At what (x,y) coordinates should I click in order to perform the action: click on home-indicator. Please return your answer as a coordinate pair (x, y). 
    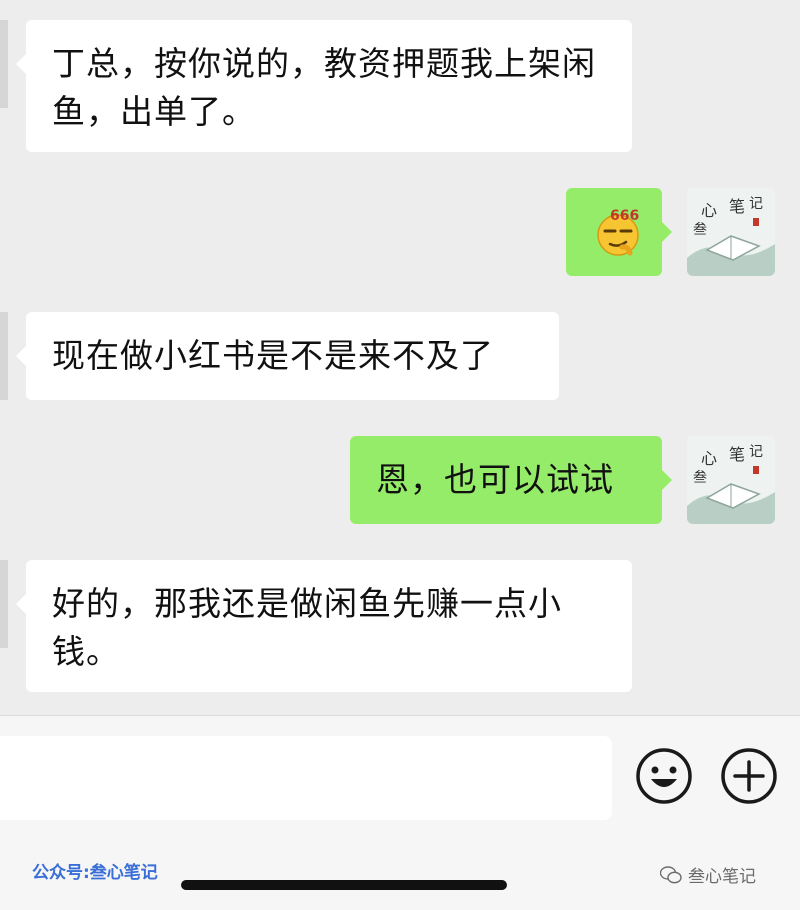
    Looking at the image, I should click on (344, 885).